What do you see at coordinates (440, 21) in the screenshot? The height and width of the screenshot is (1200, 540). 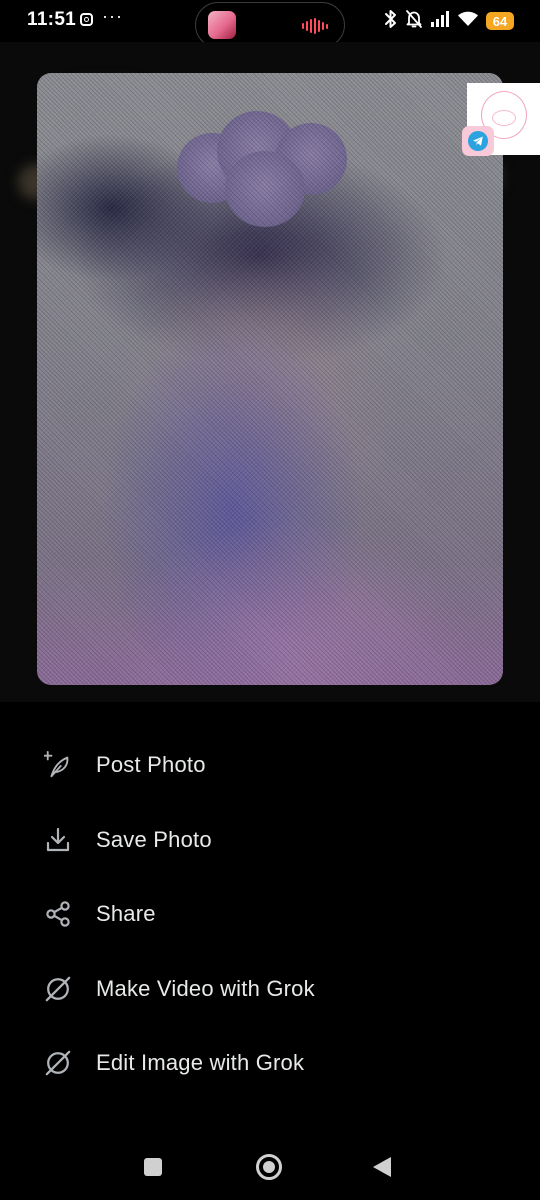 I see `signal-icon` at bounding box center [440, 21].